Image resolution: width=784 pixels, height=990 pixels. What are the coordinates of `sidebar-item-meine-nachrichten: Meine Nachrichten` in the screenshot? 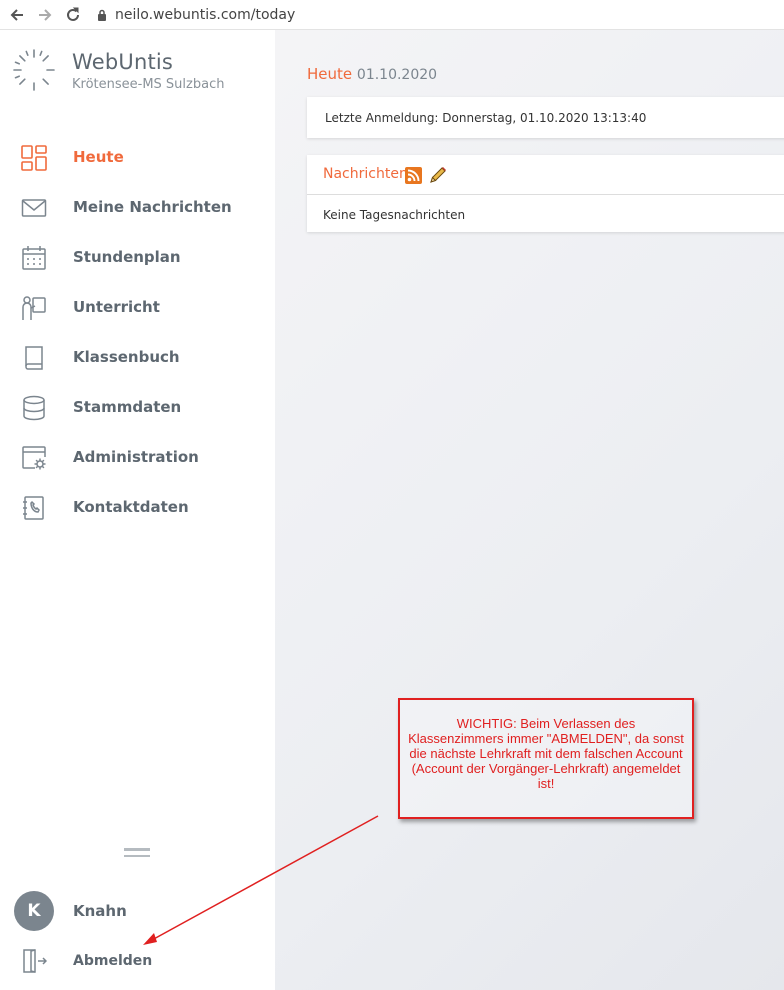 It's located at (137, 207).